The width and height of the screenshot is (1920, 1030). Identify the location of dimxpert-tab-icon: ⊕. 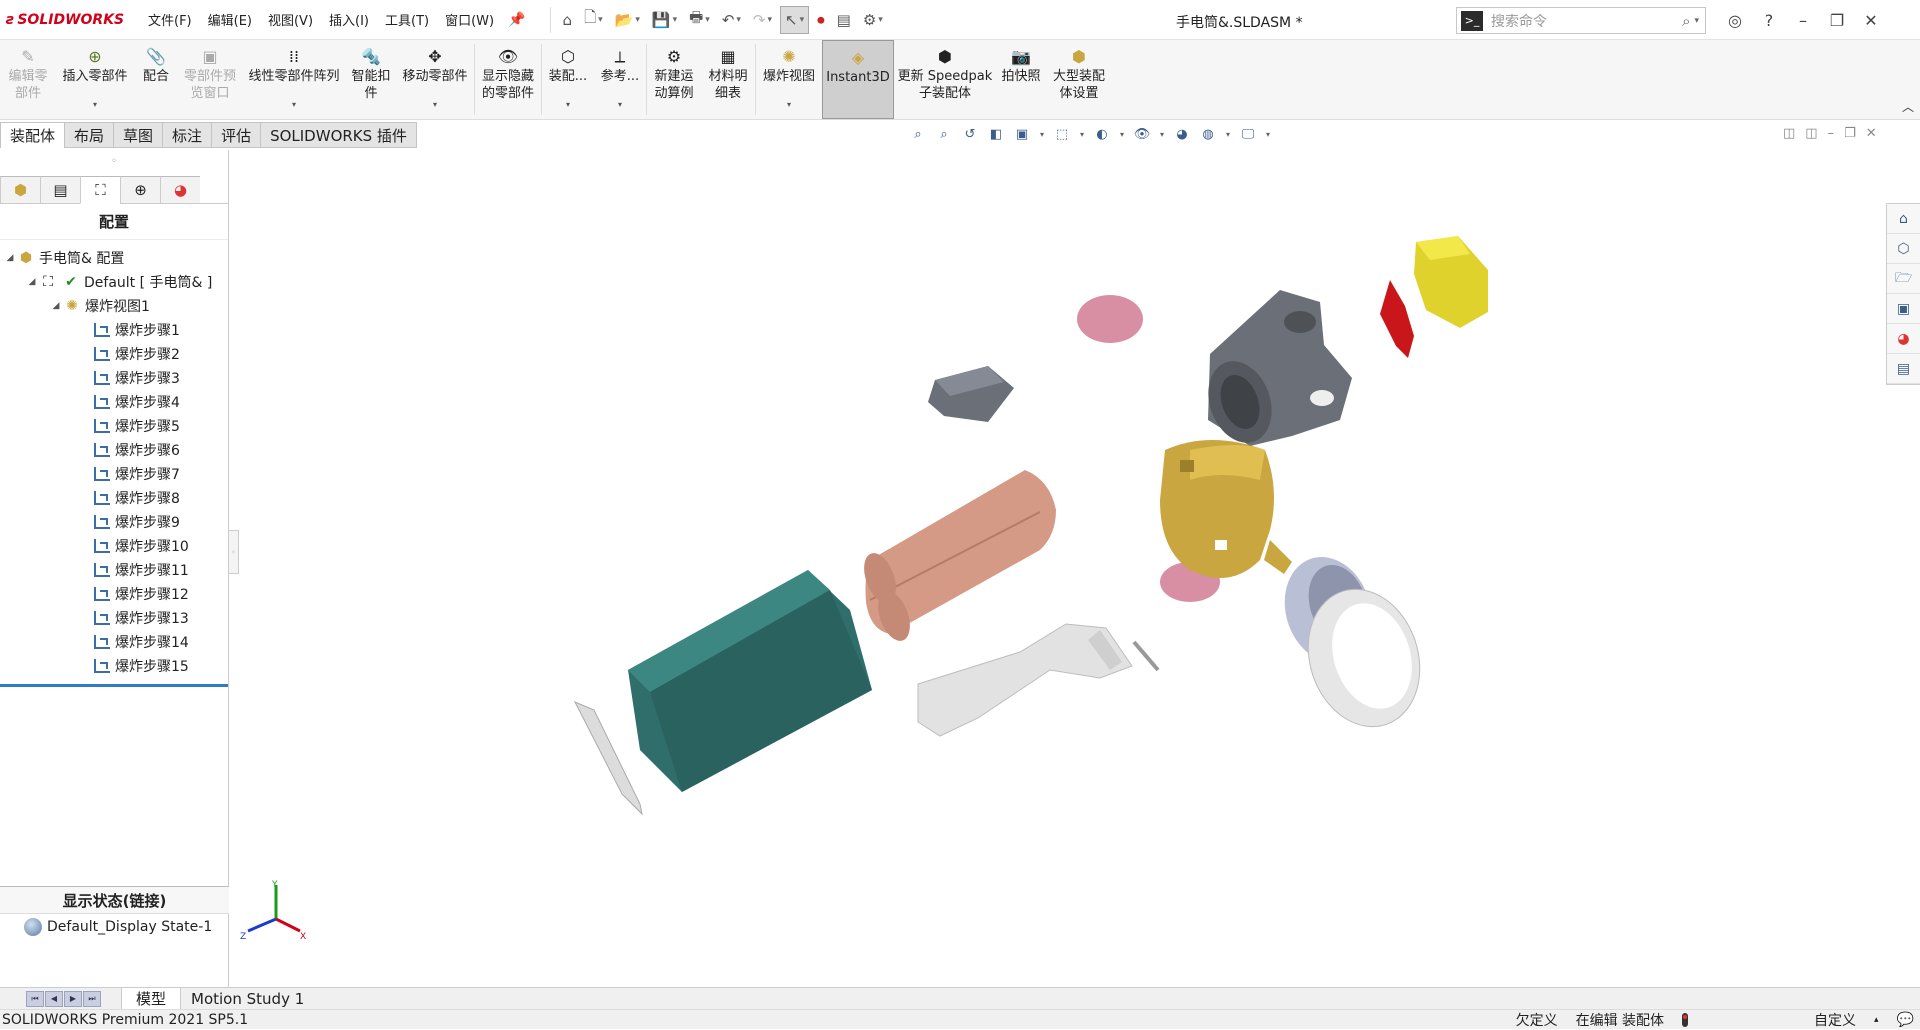
(140, 190).